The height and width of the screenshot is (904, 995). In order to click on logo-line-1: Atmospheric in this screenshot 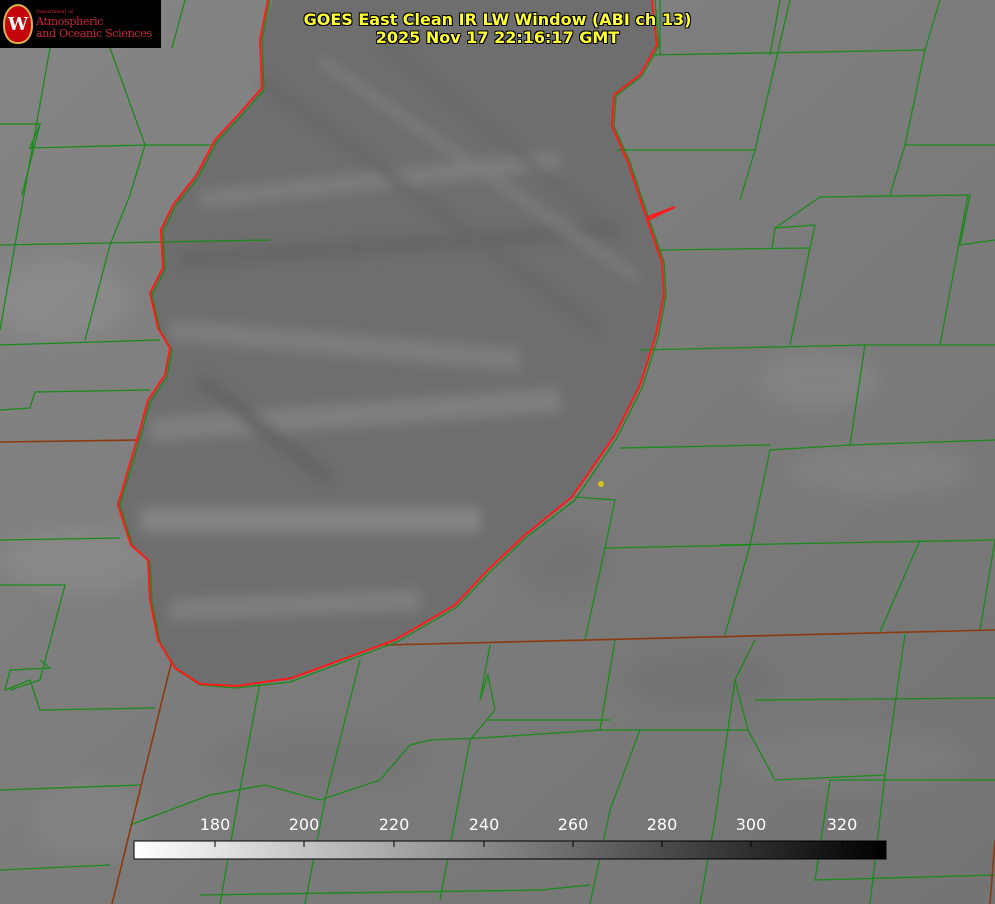, I will do `click(70, 21)`.